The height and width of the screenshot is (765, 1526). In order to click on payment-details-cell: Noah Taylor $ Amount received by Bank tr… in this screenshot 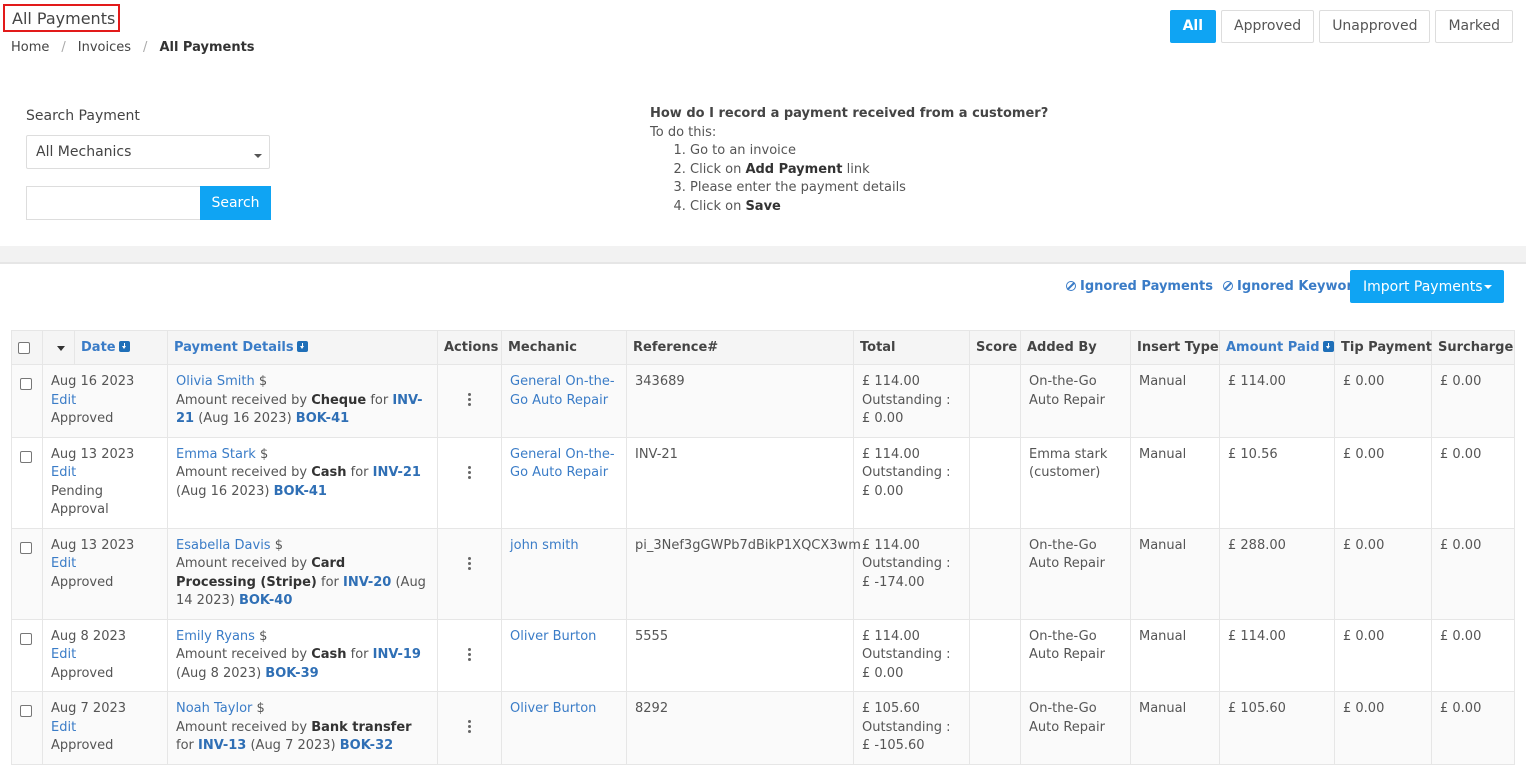, I will do `click(302, 728)`.